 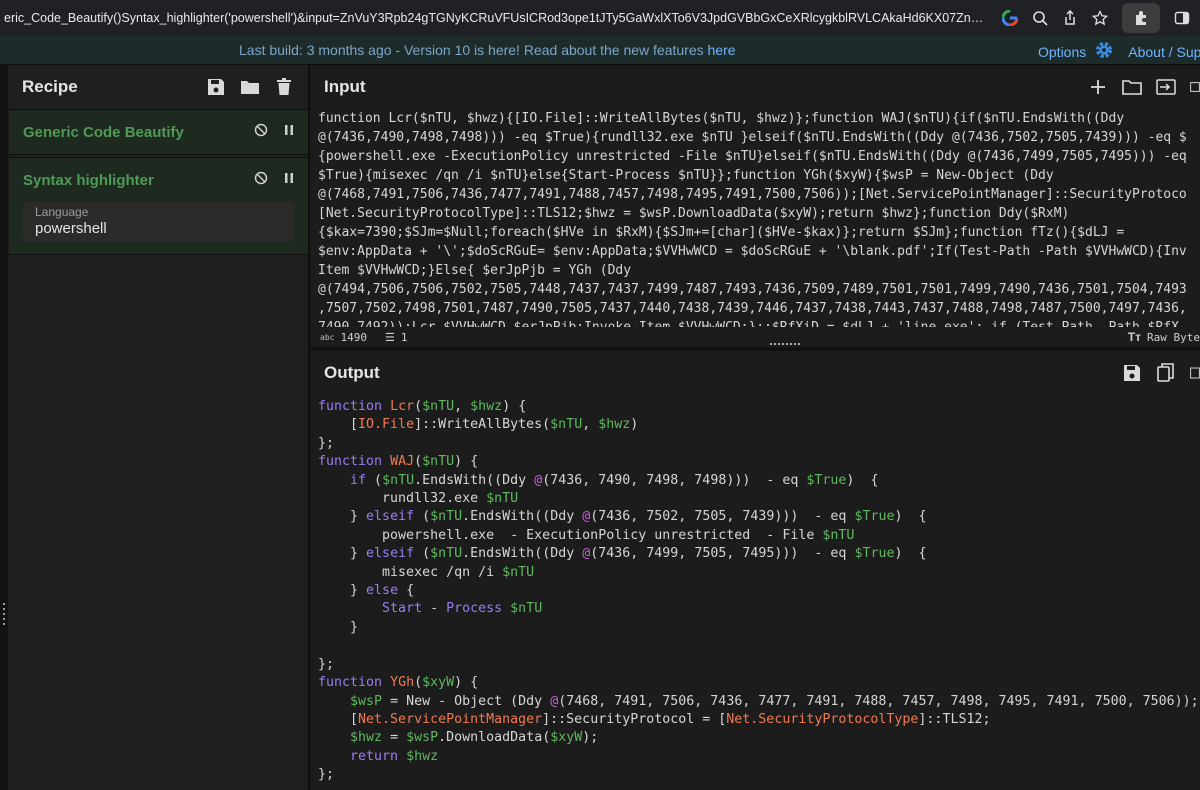 I want to click on recipe-title: Recipe, so click(x=50, y=86).